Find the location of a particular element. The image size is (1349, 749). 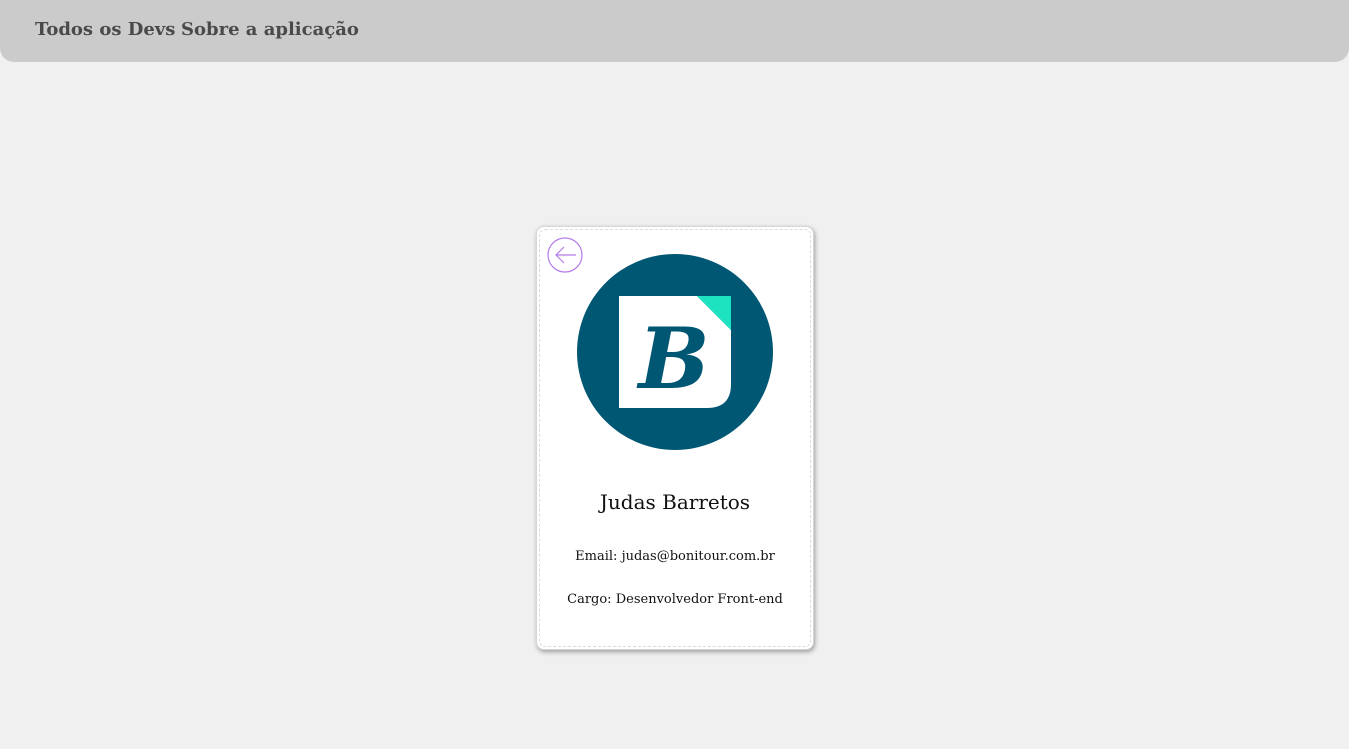

email-value: judas@bonitour.com.br is located at coordinates (698, 556).